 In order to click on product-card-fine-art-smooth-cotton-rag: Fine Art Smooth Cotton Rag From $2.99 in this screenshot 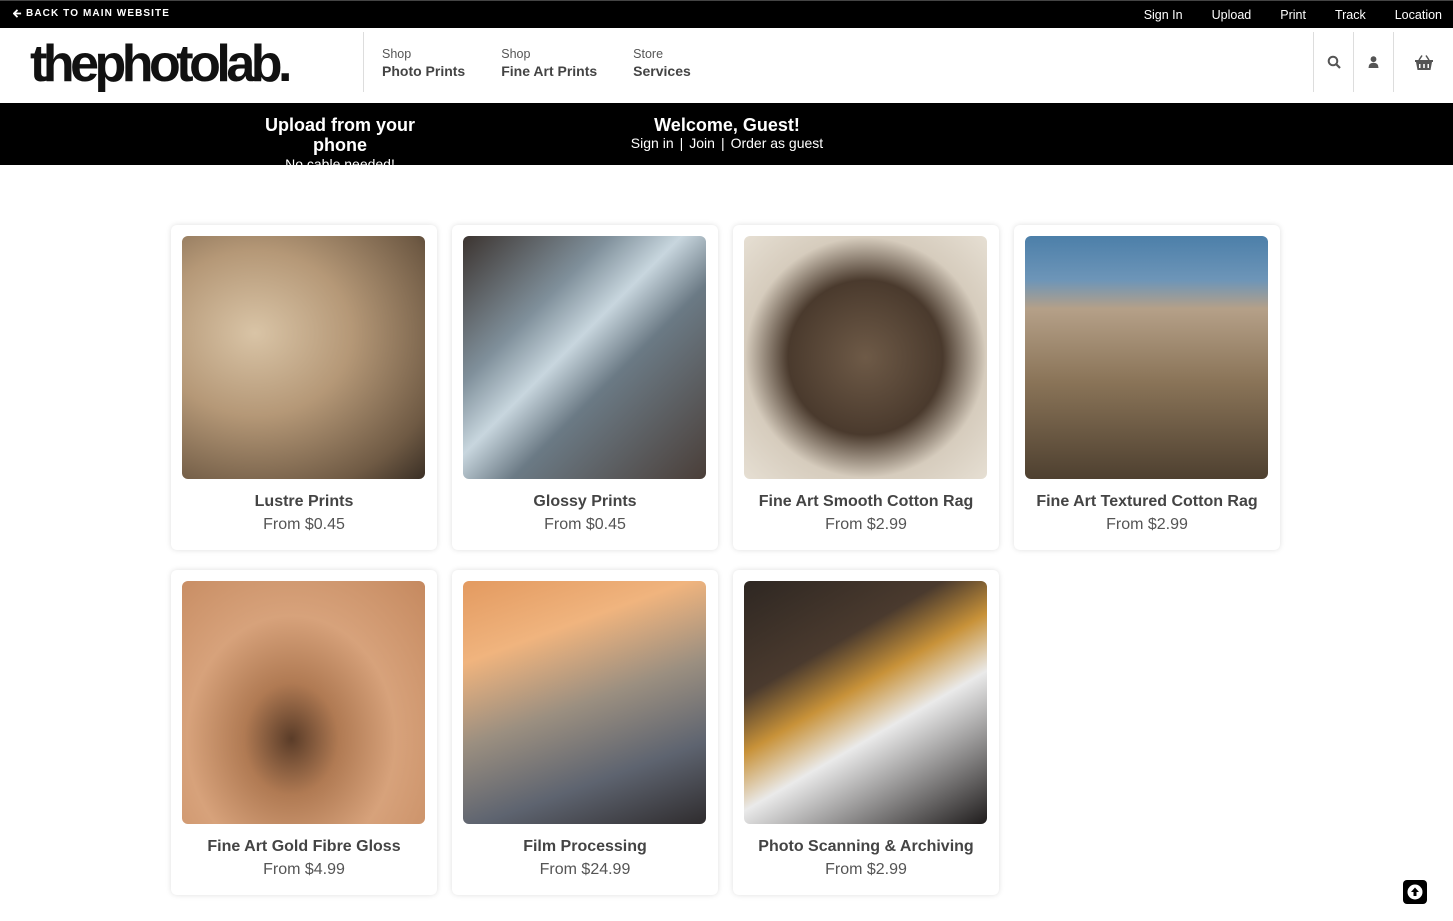, I will do `click(866, 387)`.